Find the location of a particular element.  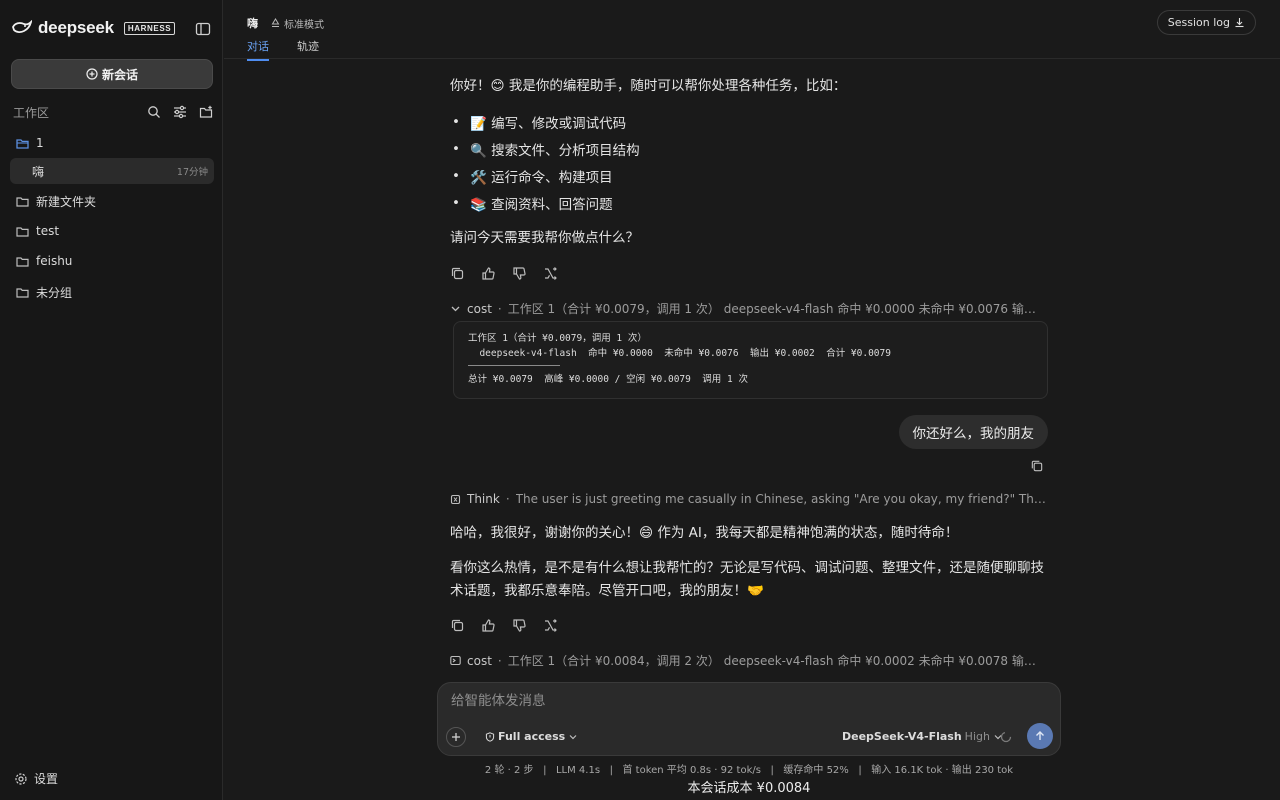

new-folder-icon is located at coordinates (206, 112).